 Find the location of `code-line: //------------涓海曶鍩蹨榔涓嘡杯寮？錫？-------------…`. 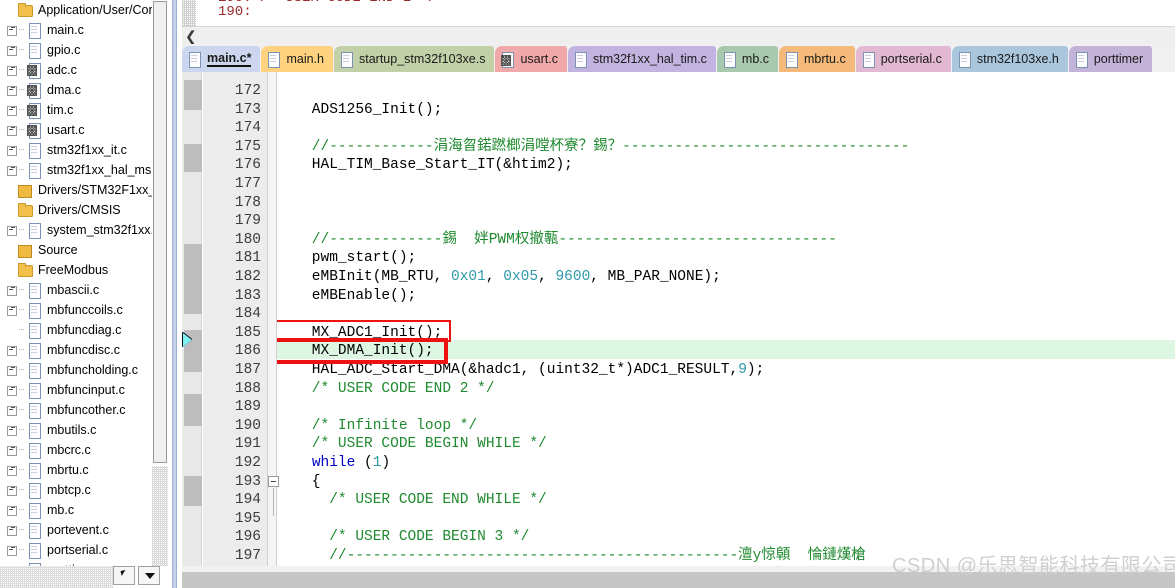

code-line: //------------涓海曶鍩蹨榔涓嘡杯寮？錫？-------------… is located at coordinates (593, 147).